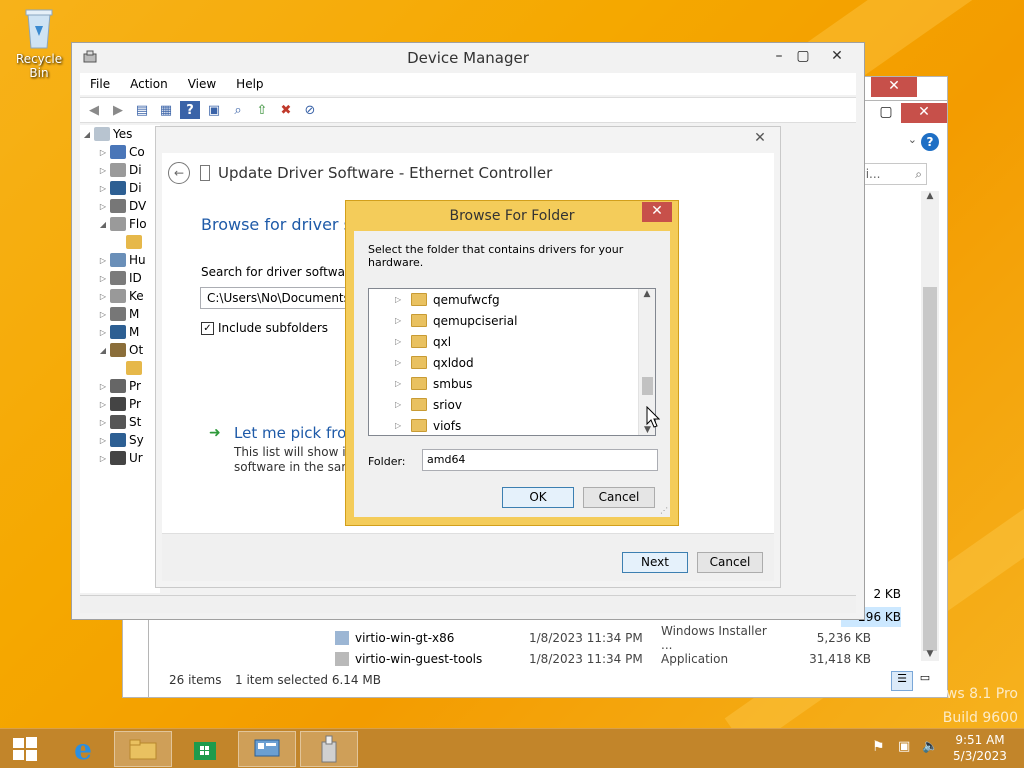 Image resolution: width=1024 pixels, height=768 pixels. What do you see at coordinates (205, 749) in the screenshot?
I see `store-icon` at bounding box center [205, 749].